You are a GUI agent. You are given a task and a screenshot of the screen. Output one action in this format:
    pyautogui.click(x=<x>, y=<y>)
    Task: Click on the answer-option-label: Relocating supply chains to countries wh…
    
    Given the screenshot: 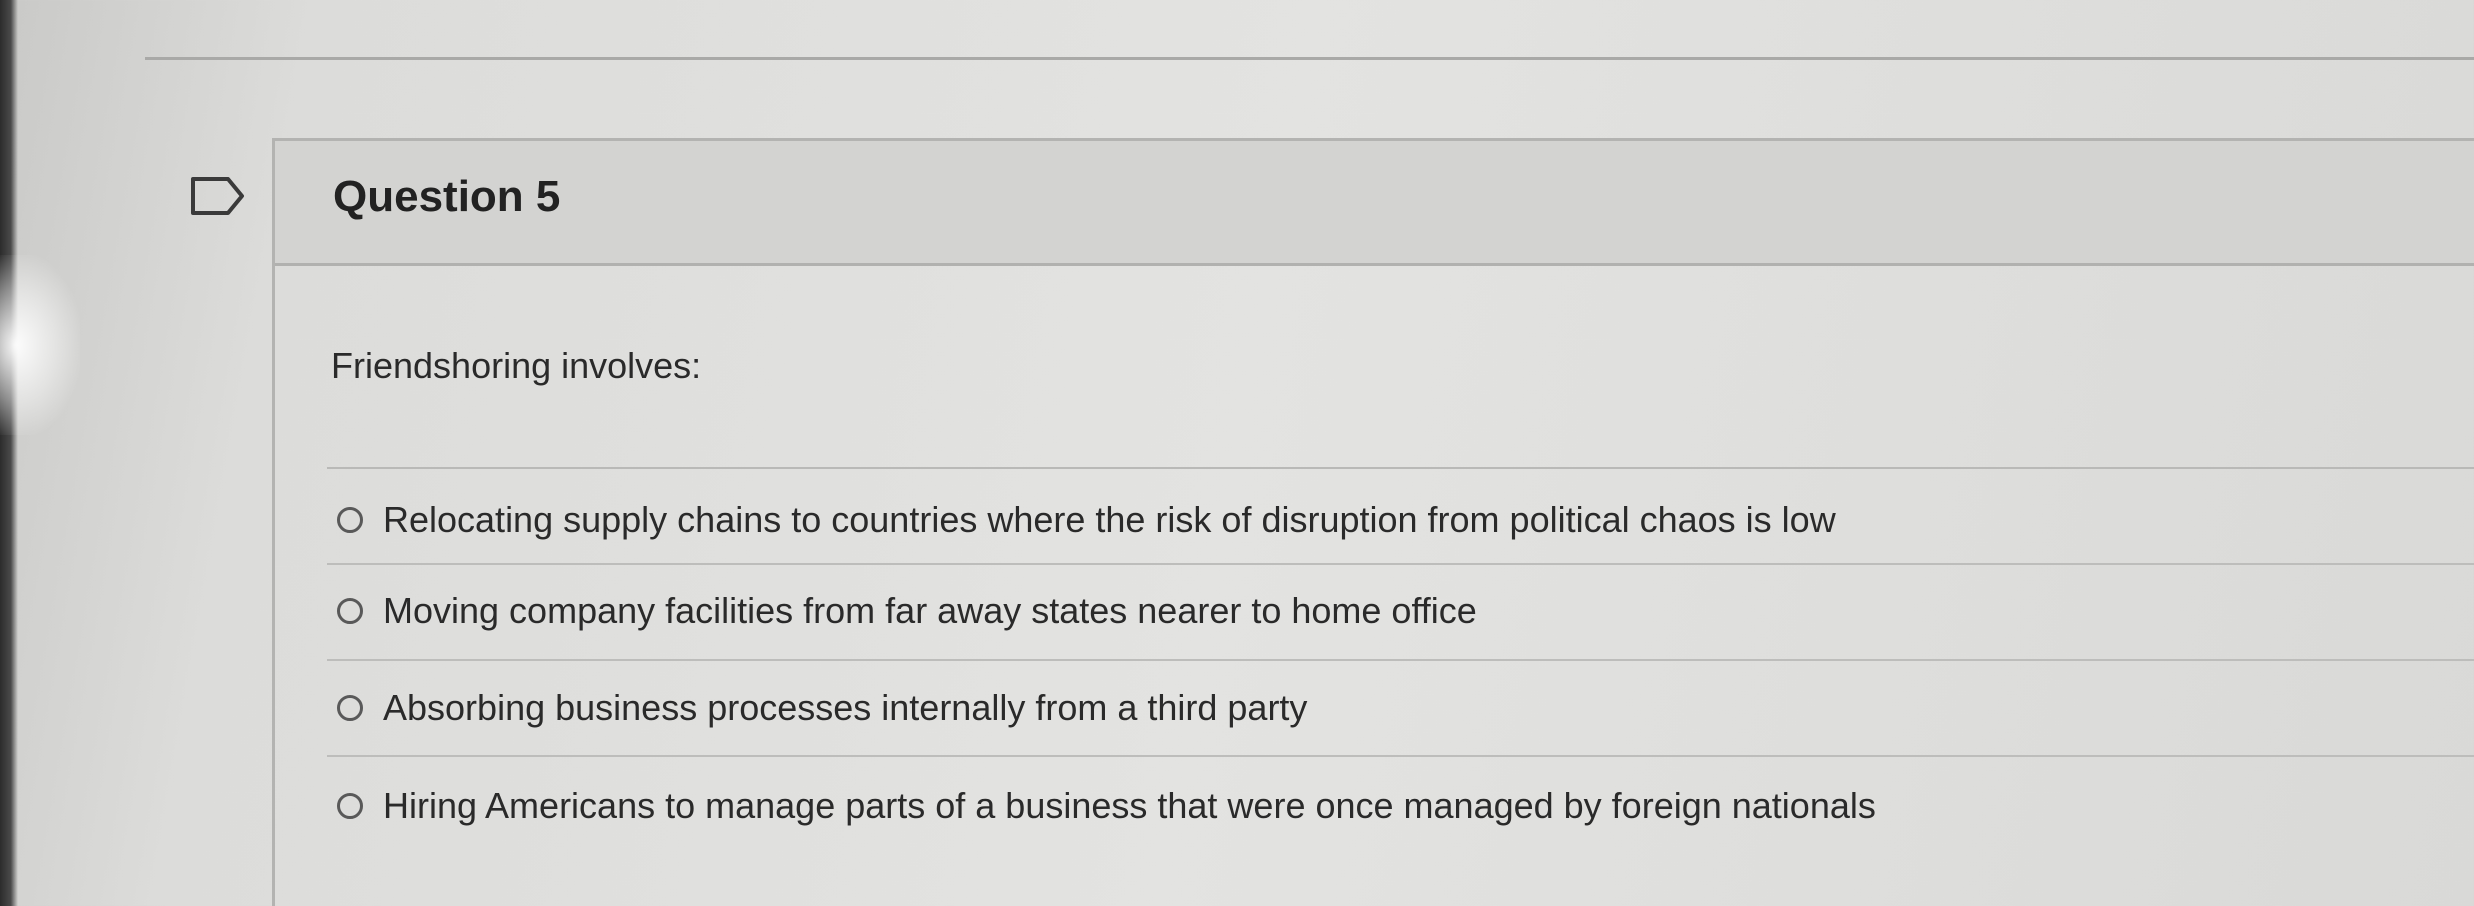 What is the action you would take?
    pyautogui.click(x=1109, y=519)
    